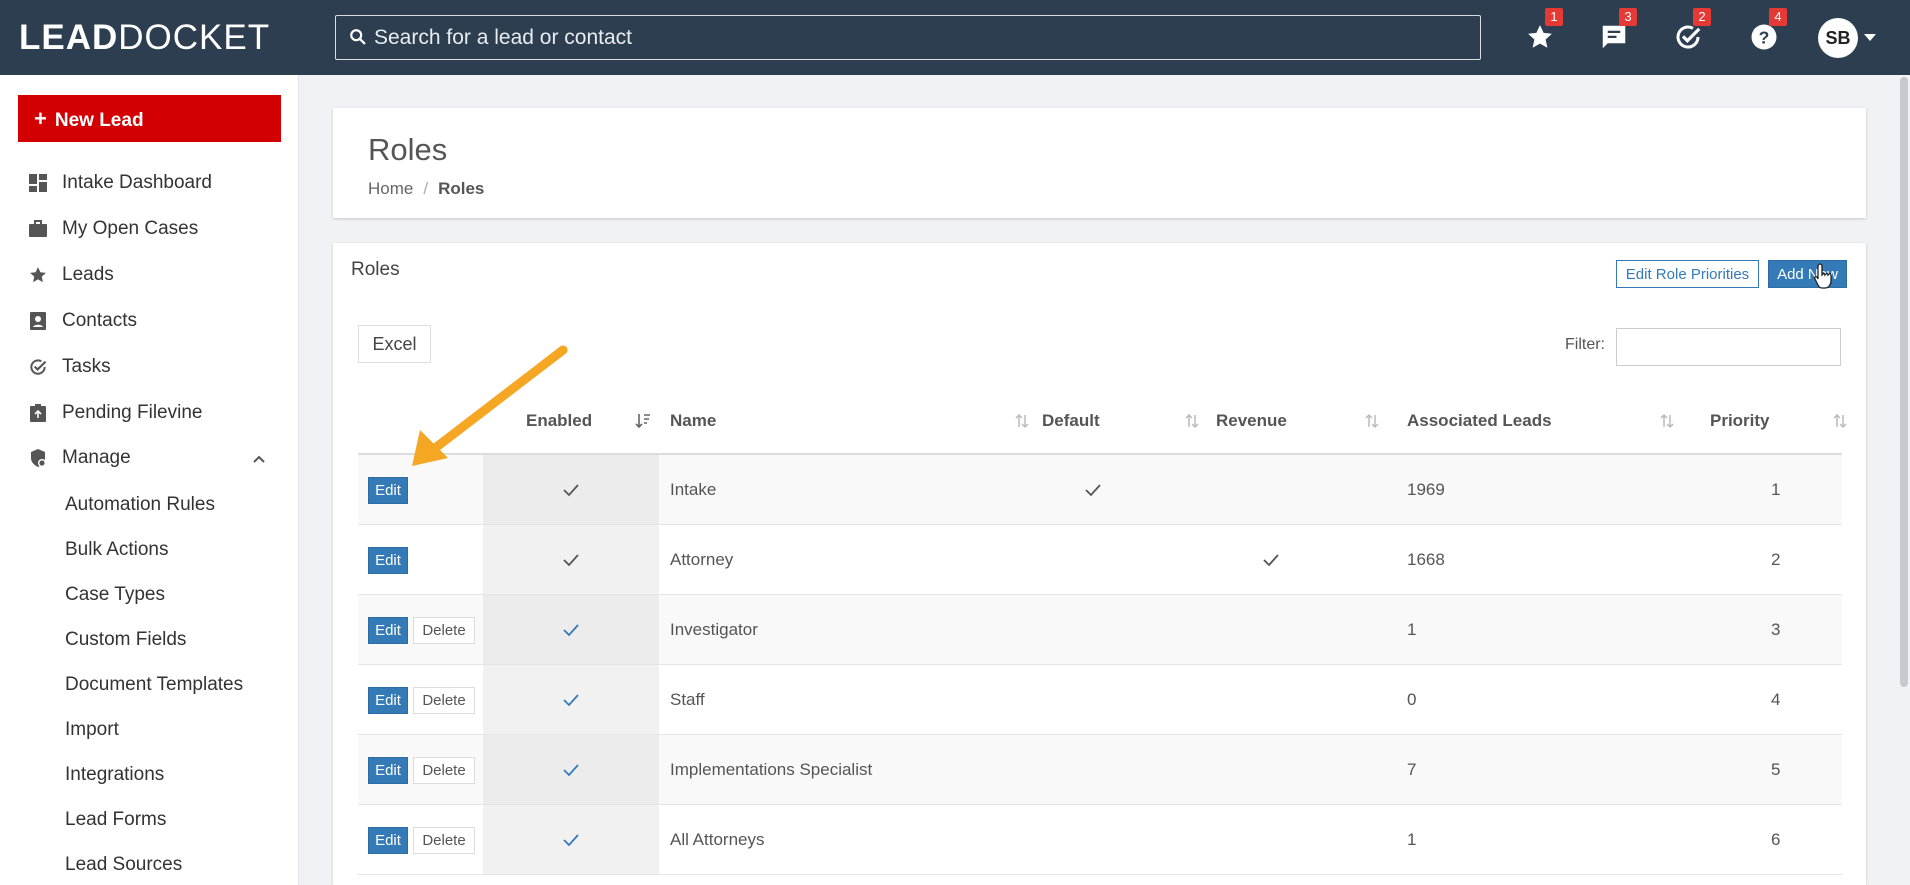  Describe the element at coordinates (693, 420) in the screenshot. I see `column-header-name: Name` at that location.